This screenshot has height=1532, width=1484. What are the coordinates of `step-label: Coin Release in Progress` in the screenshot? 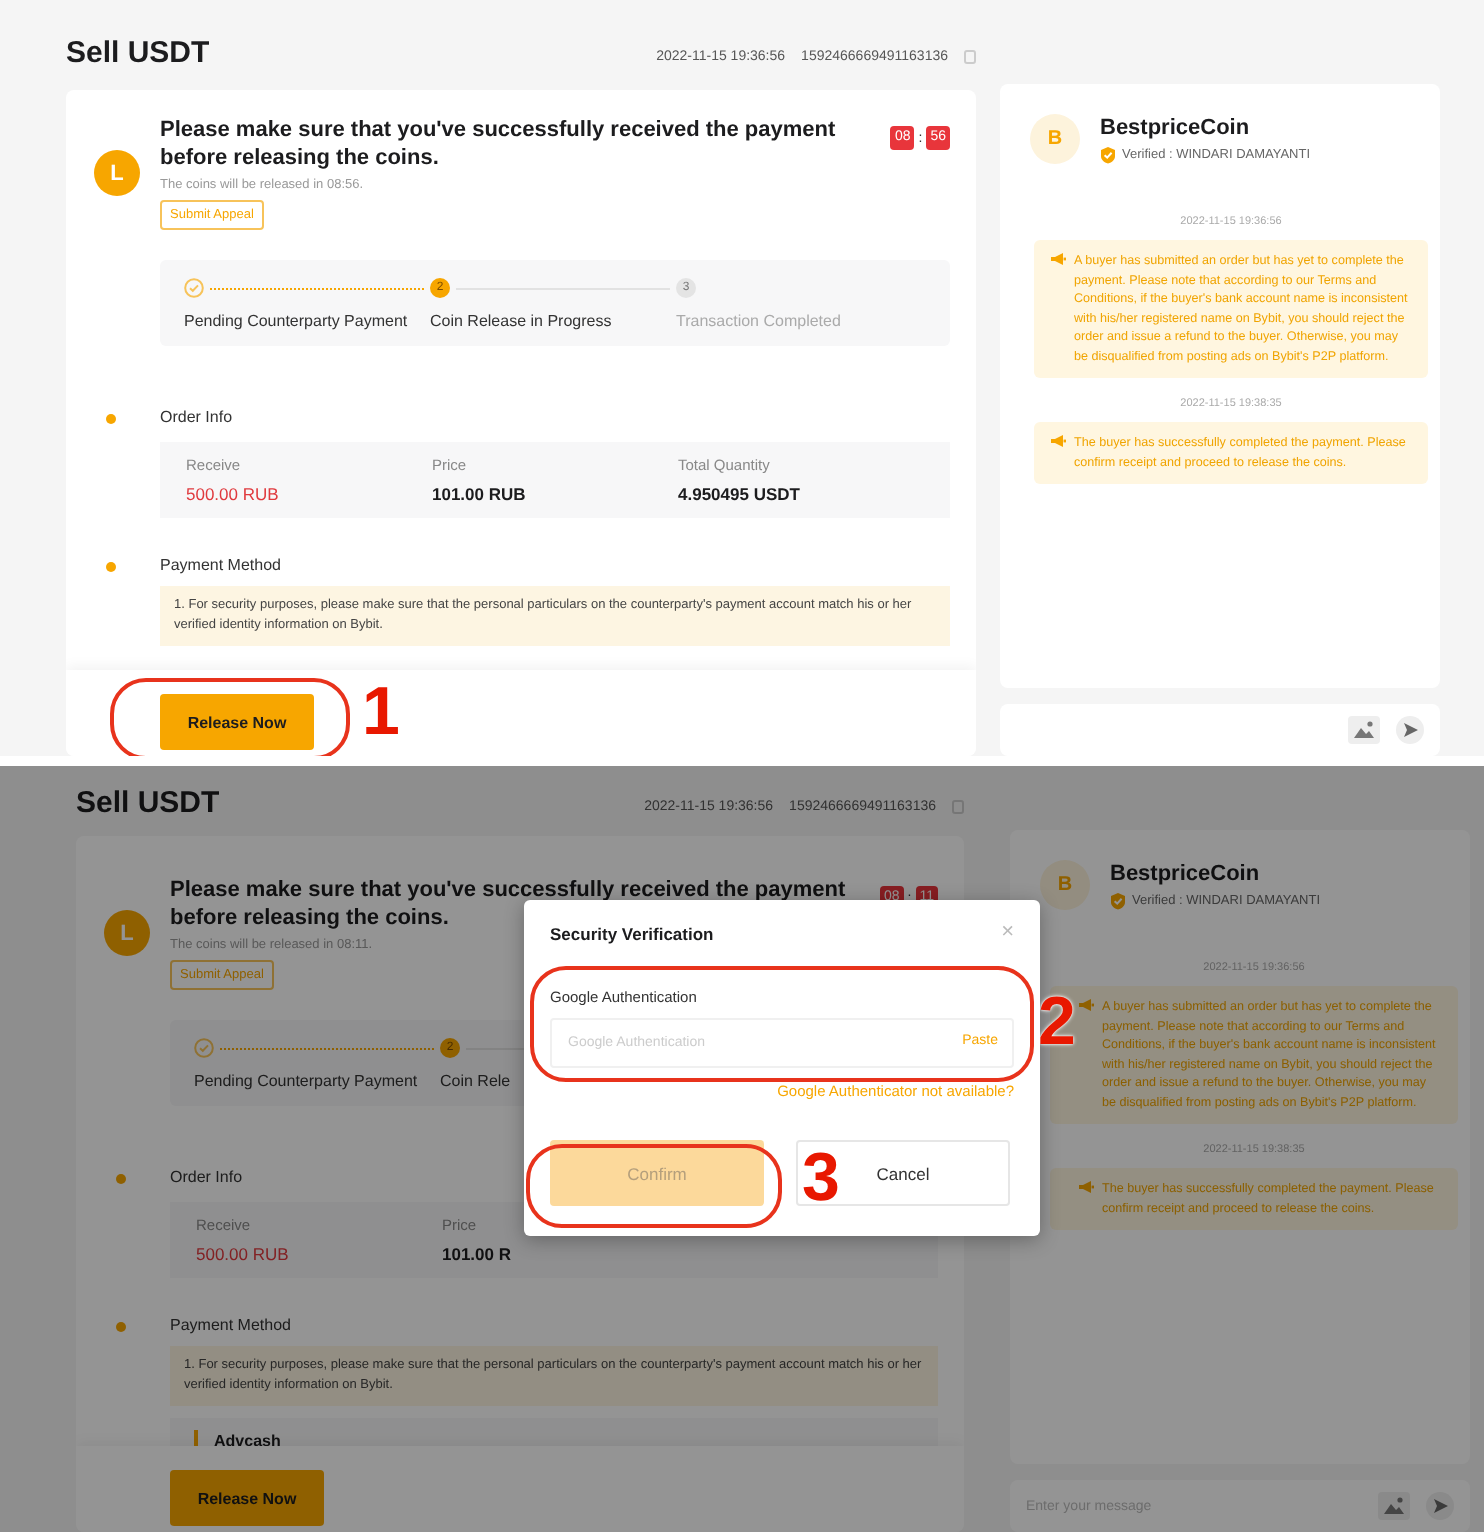 It's located at (522, 321).